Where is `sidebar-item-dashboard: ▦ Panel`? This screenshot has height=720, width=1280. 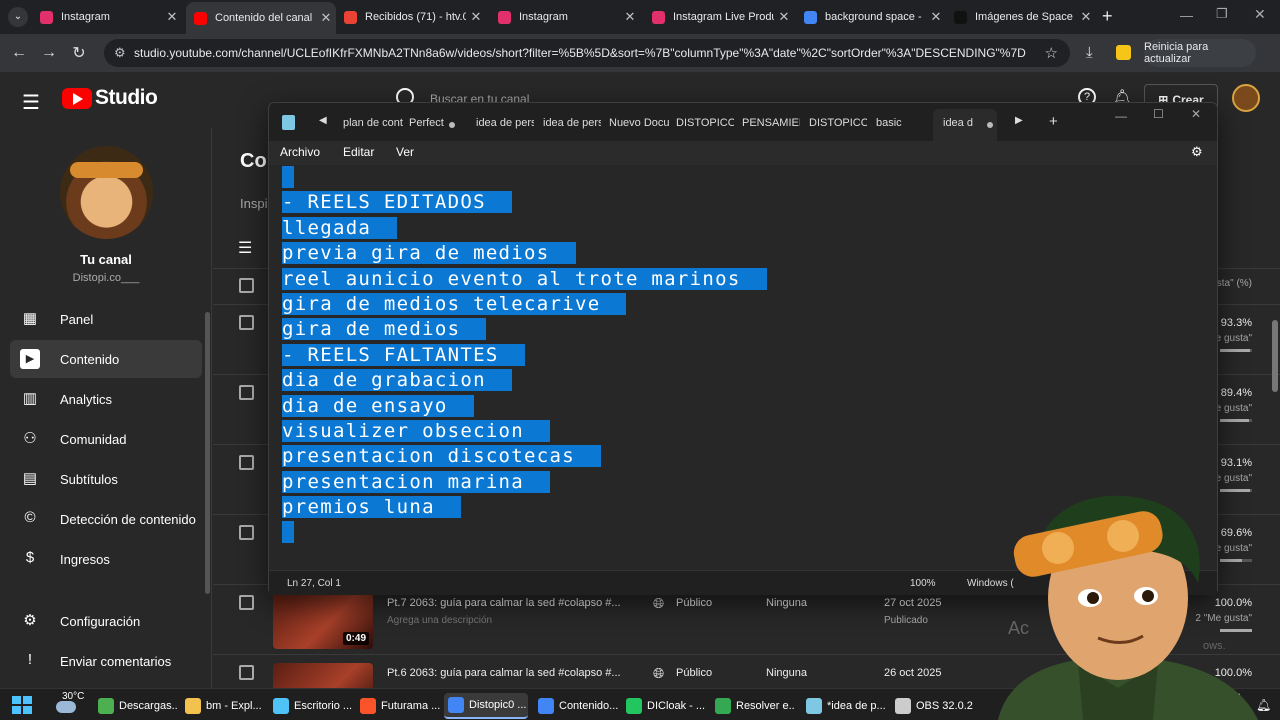 sidebar-item-dashboard: ▦ Panel is located at coordinates (106, 319).